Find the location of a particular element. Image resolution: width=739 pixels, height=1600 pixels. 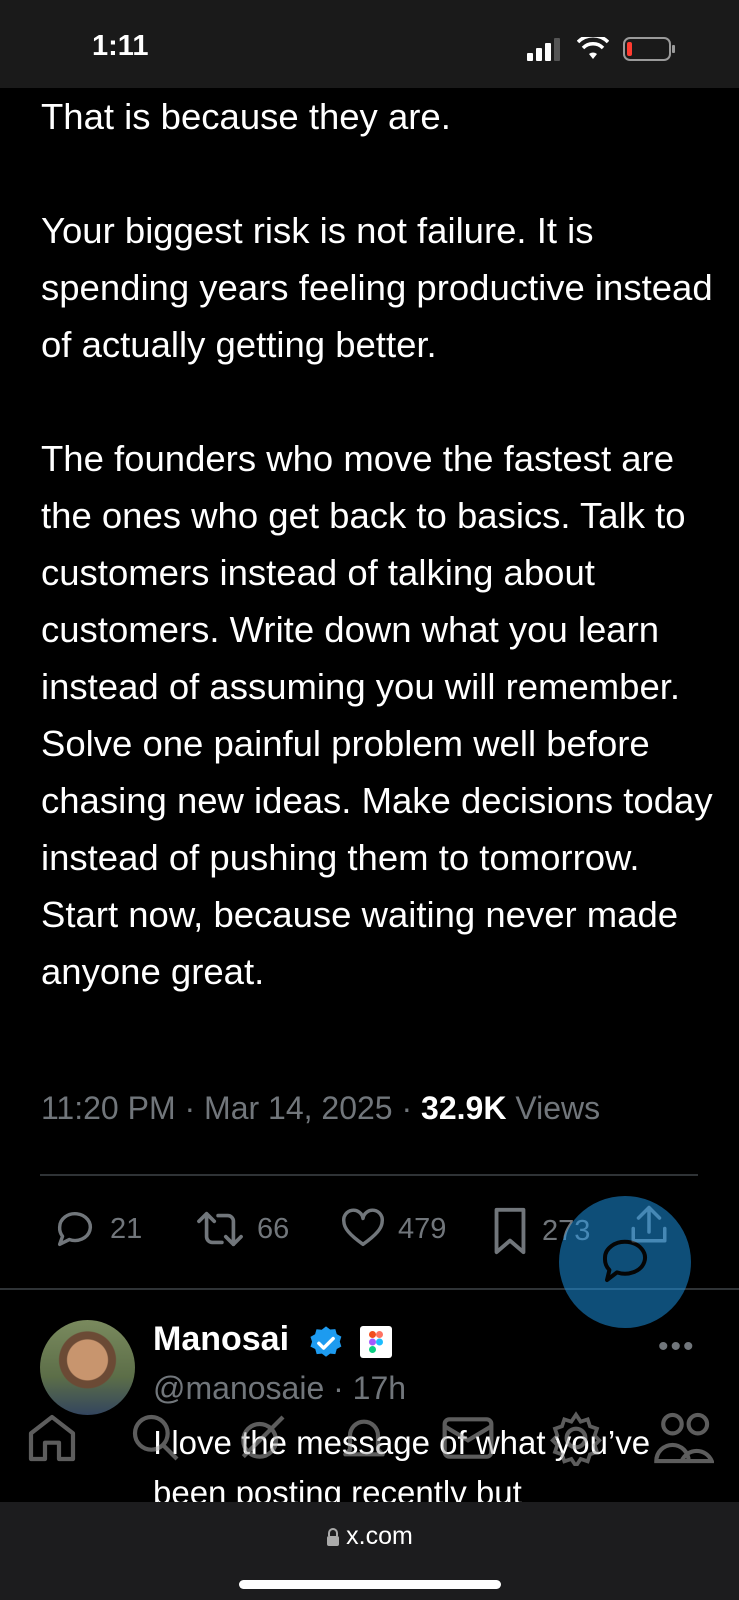

home-icon is located at coordinates (52, 1438).